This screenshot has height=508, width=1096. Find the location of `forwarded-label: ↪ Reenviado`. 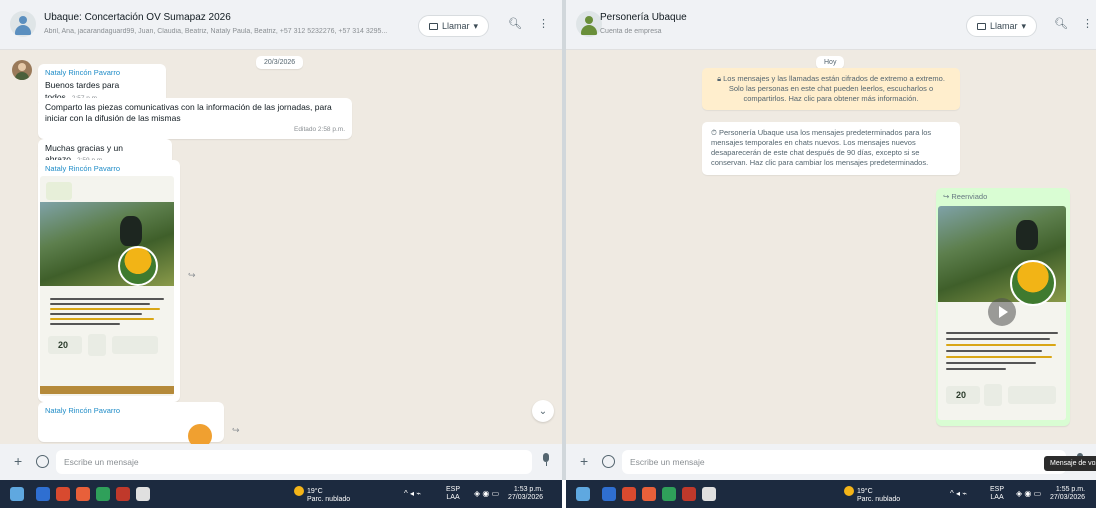

forwarded-label: ↪ Reenviado is located at coordinates (965, 196).